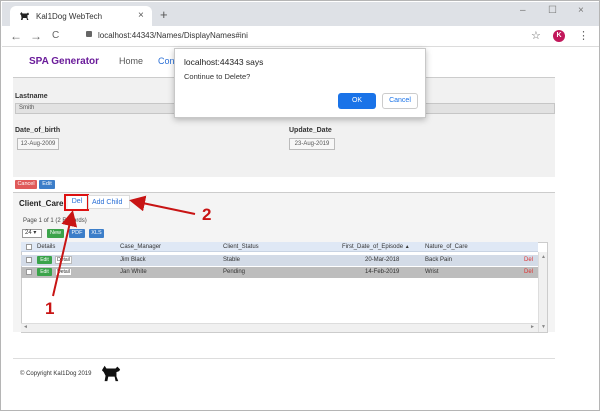 This screenshot has width=600, height=411. Describe the element at coordinates (141, 15) in the screenshot. I see `close-tab-icon: ×` at that location.